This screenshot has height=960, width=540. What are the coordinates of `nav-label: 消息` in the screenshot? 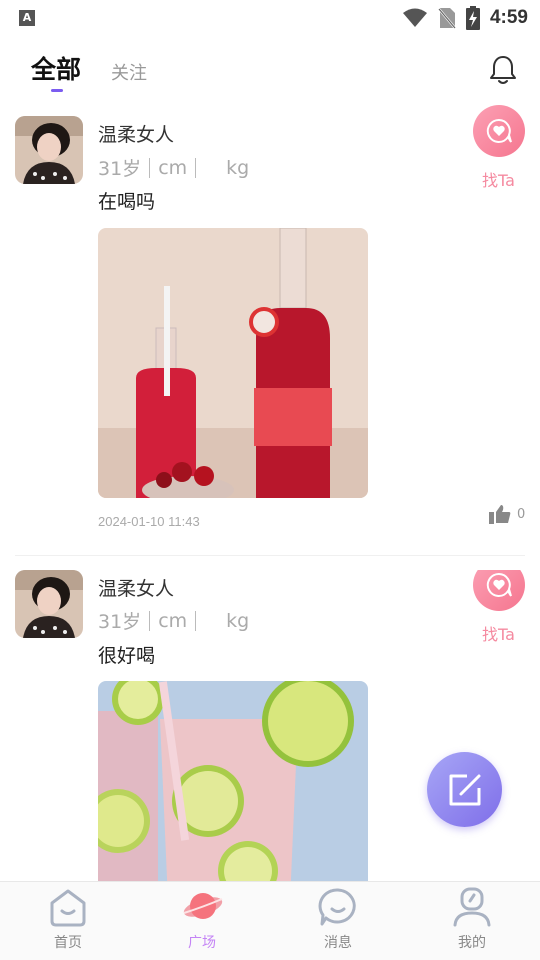 It's located at (338, 943).